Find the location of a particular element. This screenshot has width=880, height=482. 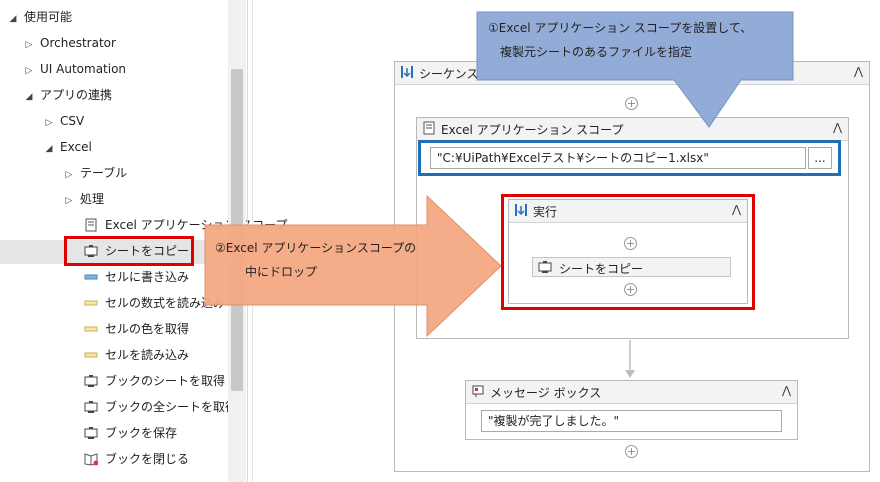

tree-item-app-integration: ◢ アプリの連携 is located at coordinates (68, 95).